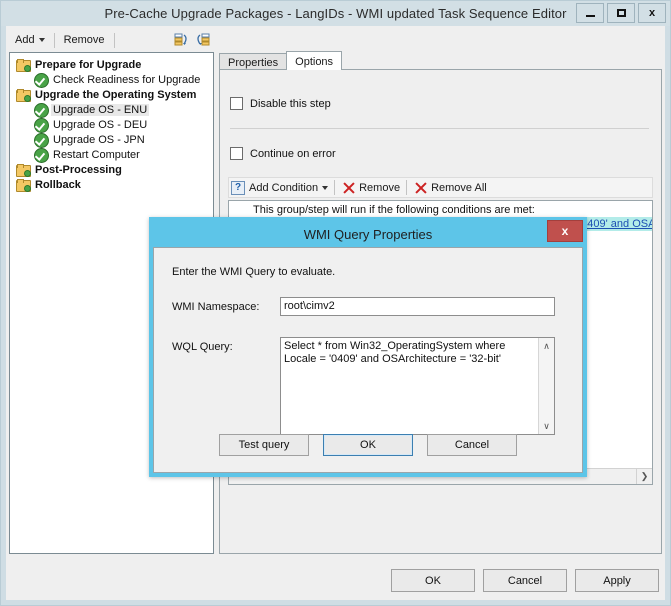  What do you see at coordinates (590, 13) in the screenshot?
I see `minimize-button` at bounding box center [590, 13].